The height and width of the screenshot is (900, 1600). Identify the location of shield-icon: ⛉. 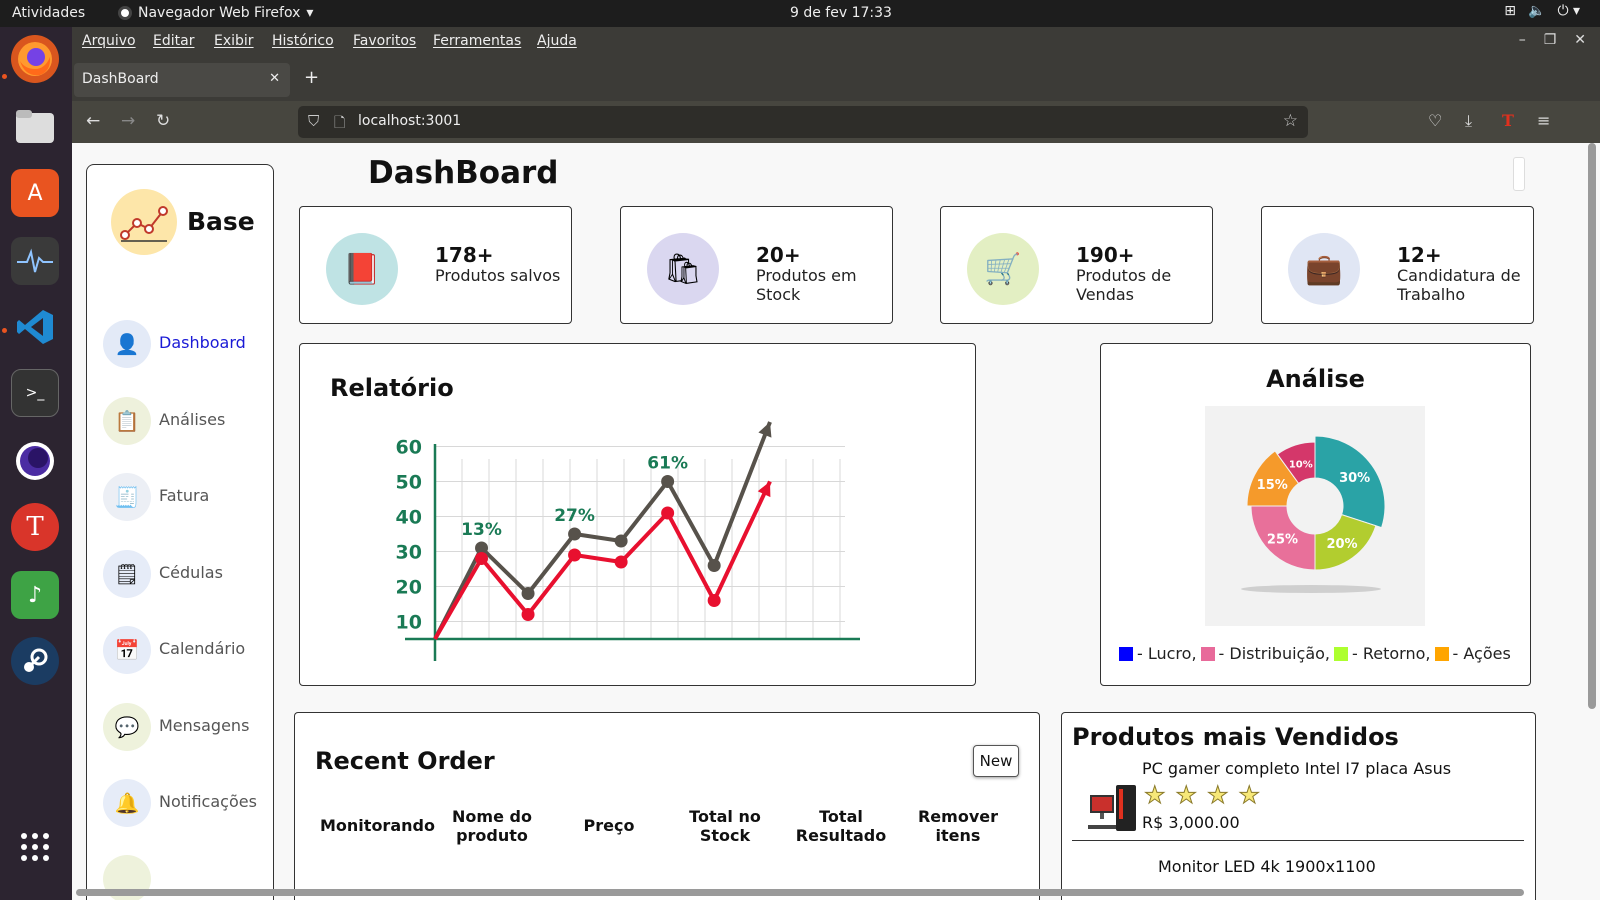
(313, 121).